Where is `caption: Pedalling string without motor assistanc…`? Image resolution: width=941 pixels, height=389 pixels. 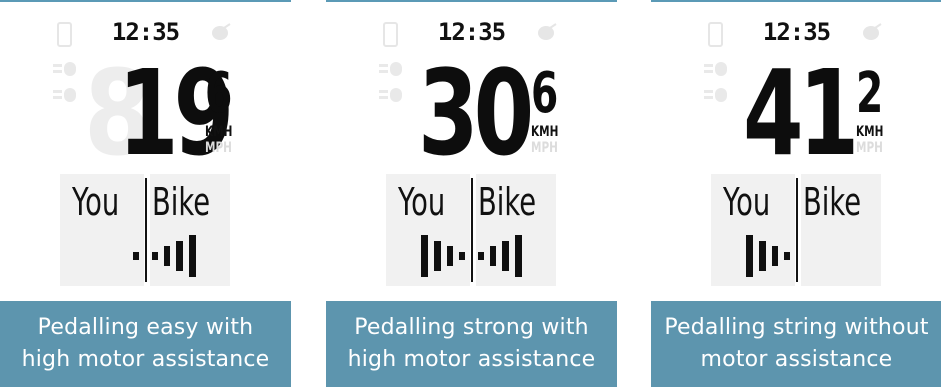 caption: Pedalling string without motor assistanc… is located at coordinates (796, 344).